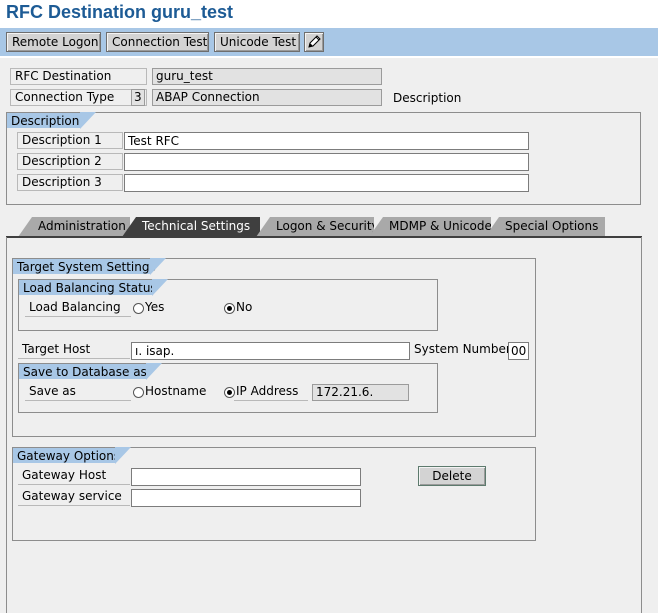 The width and height of the screenshot is (658, 613). Describe the element at coordinates (176, 391) in the screenshot. I see `save-as-hostname-label: Hostname` at that location.